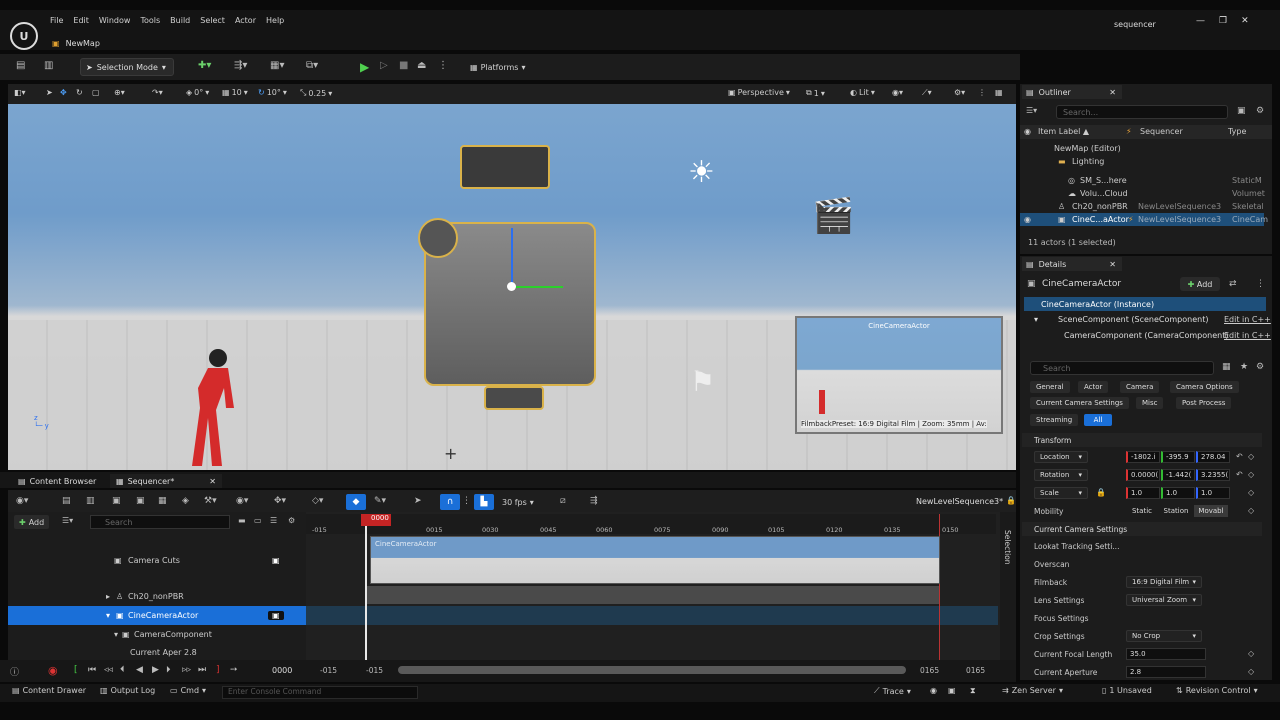  I want to click on section-current-camera-settings: Current Camera Settings, so click(1142, 529).